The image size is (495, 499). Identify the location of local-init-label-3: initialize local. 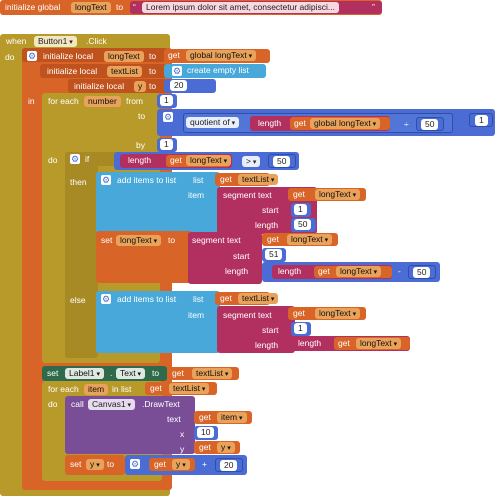
(99, 86).